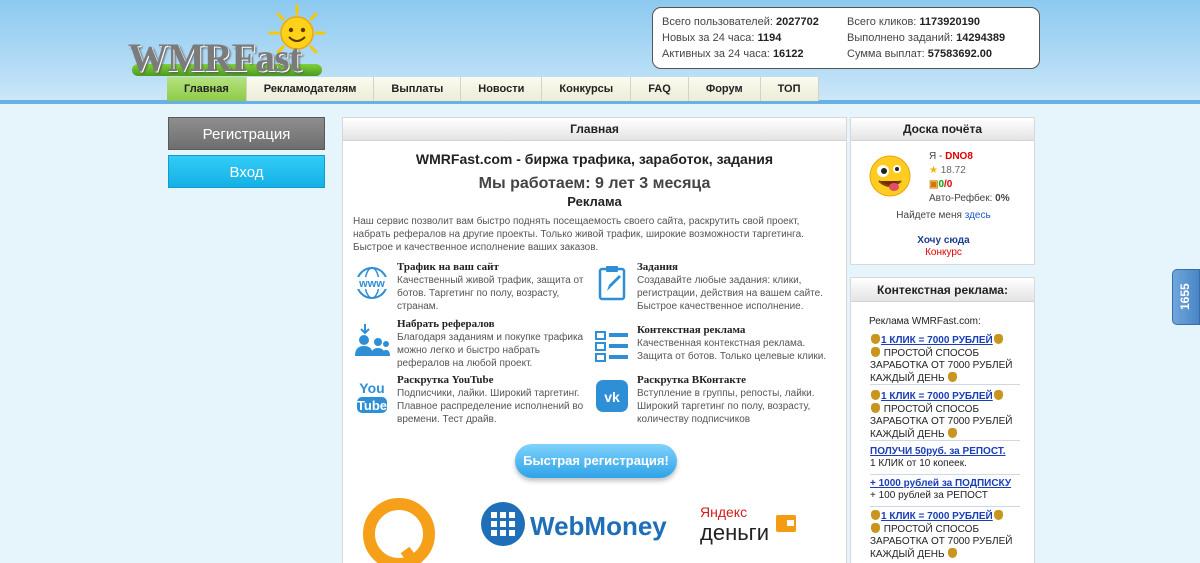 The height and width of the screenshot is (563, 1200). Describe the element at coordinates (942, 129) in the screenshot. I see `honor-board-header: Доска почёта` at that location.